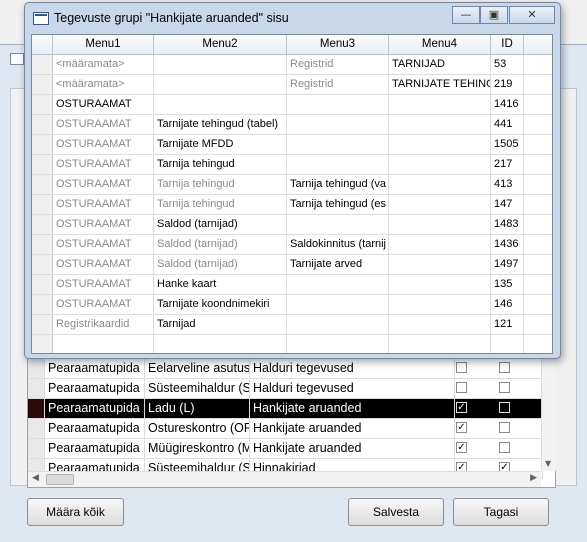 This screenshot has width=587, height=542. What do you see at coordinates (352, 368) in the screenshot?
I see `cell-c3: Halduri tegevused` at bounding box center [352, 368].